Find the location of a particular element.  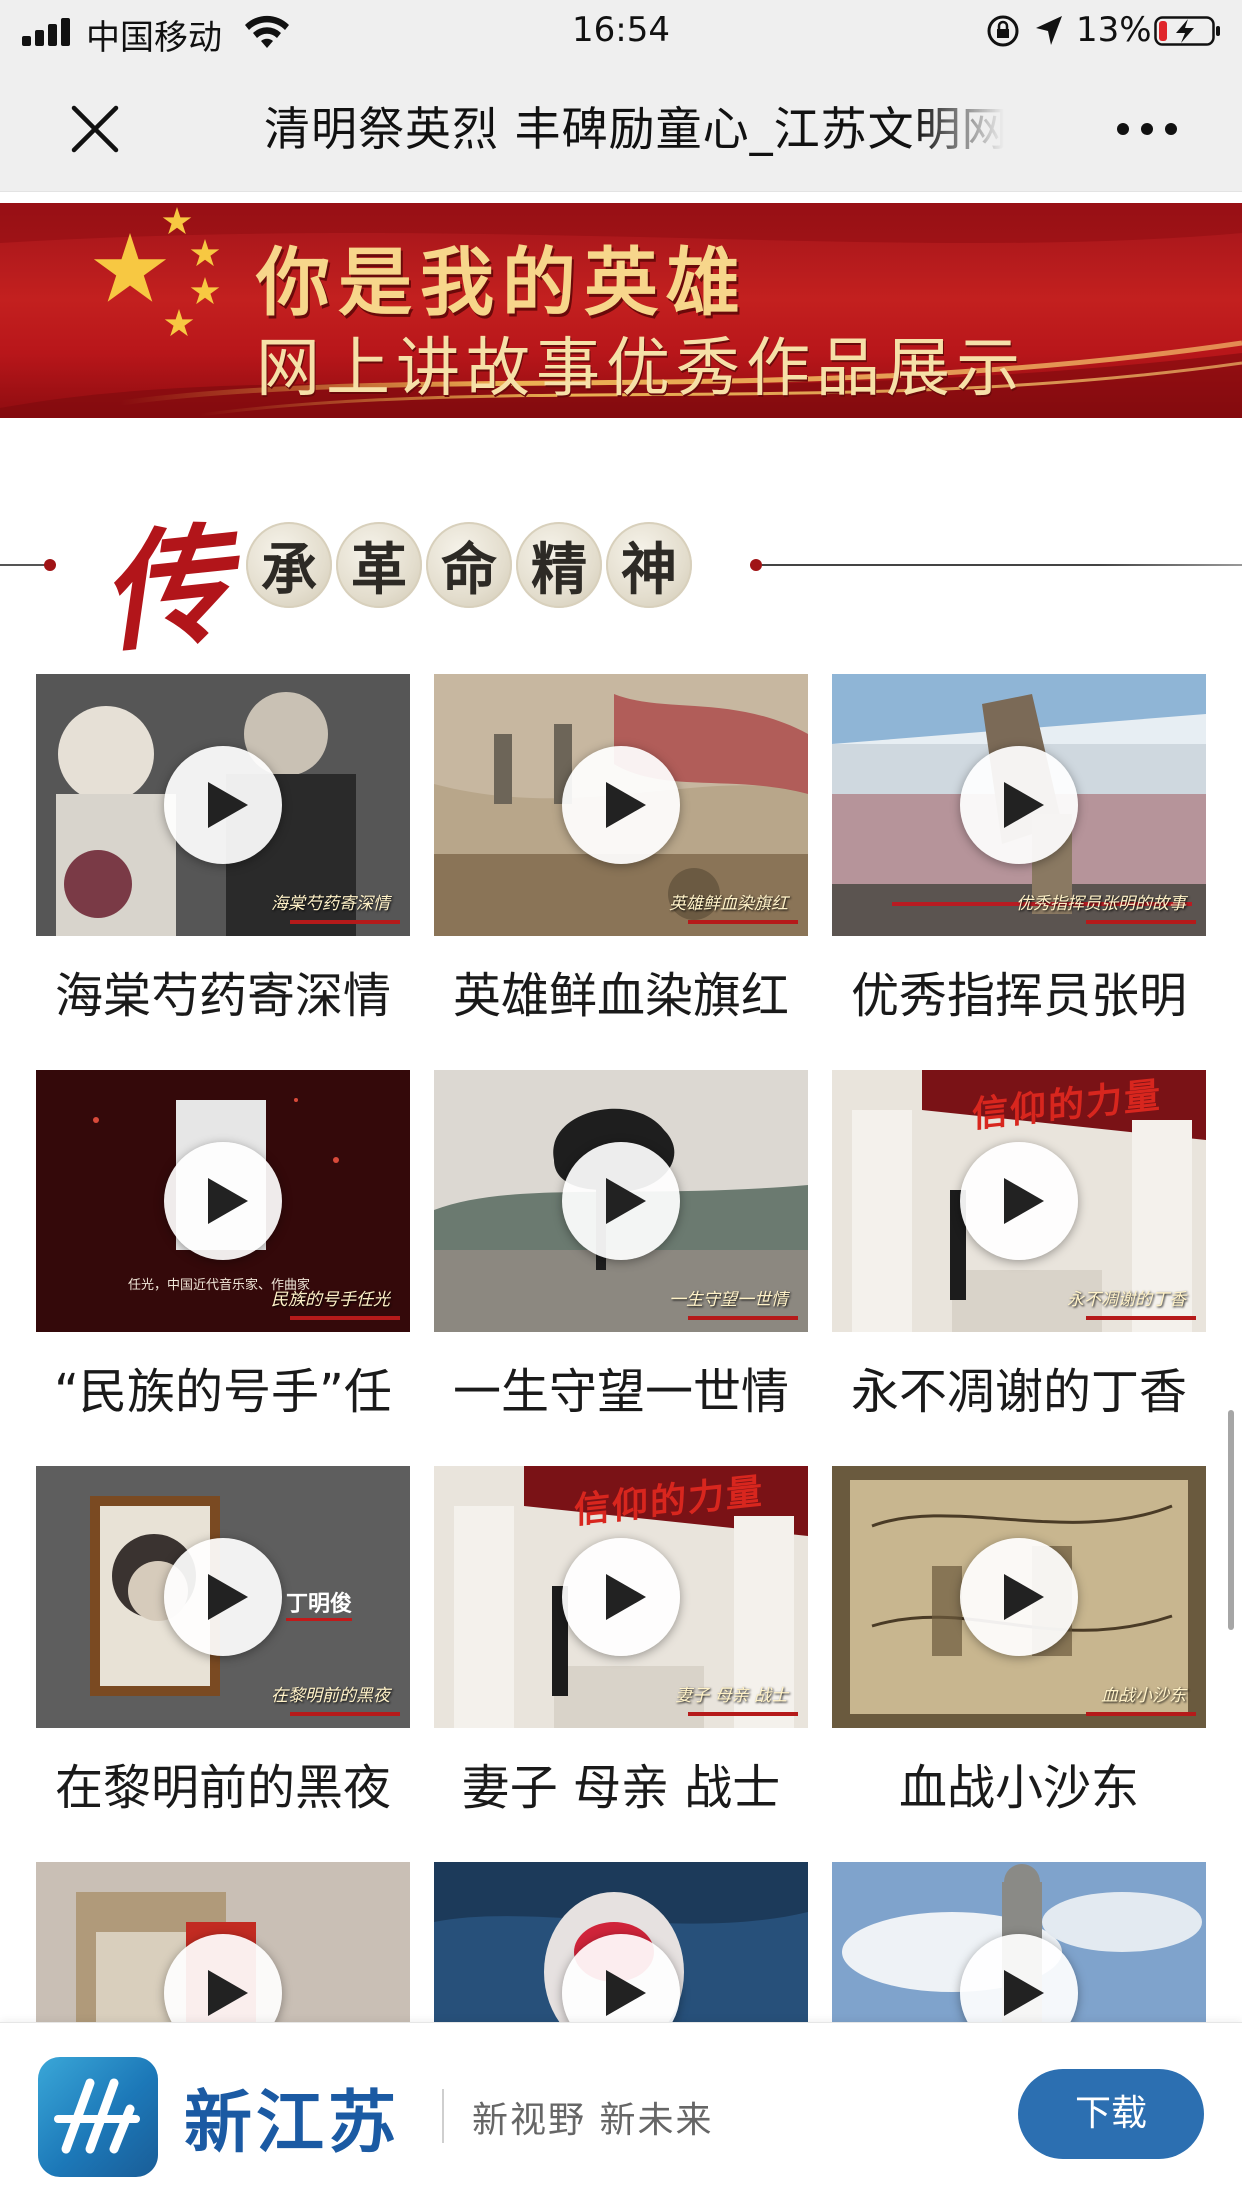

page-title: 清明祭英烈 丰碑励童心_江苏文明网 is located at coordinates (634, 129).